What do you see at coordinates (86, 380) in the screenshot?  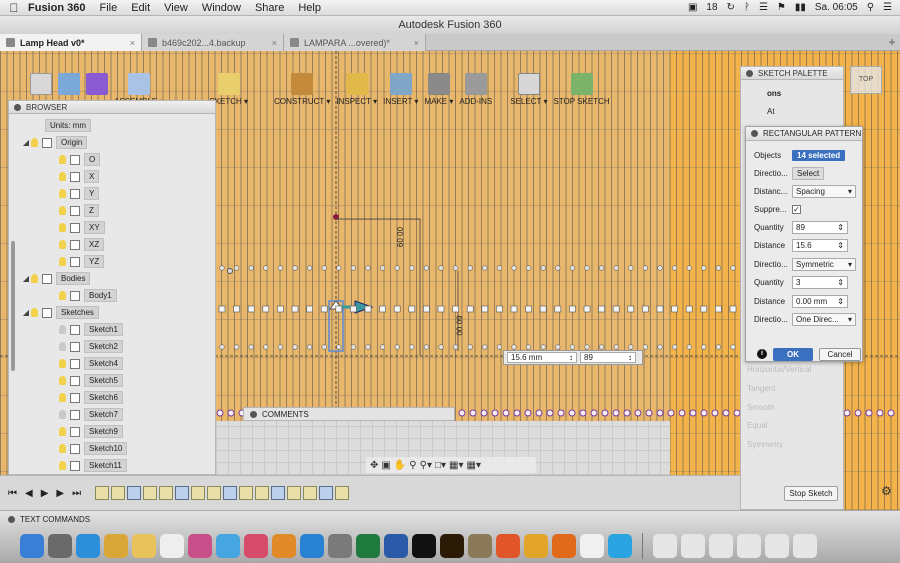 I see `tree-sketch-item: Sketch5` at bounding box center [86, 380].